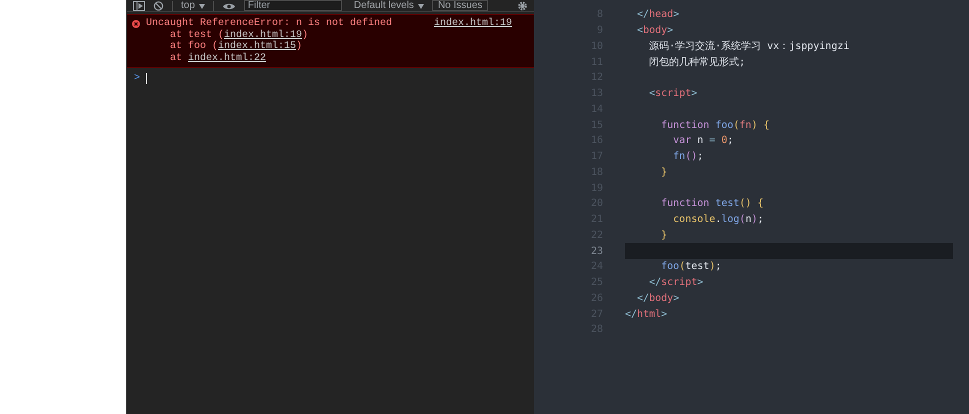  What do you see at coordinates (691, 267) in the screenshot?
I see `code-line: foo(test);` at bounding box center [691, 267].